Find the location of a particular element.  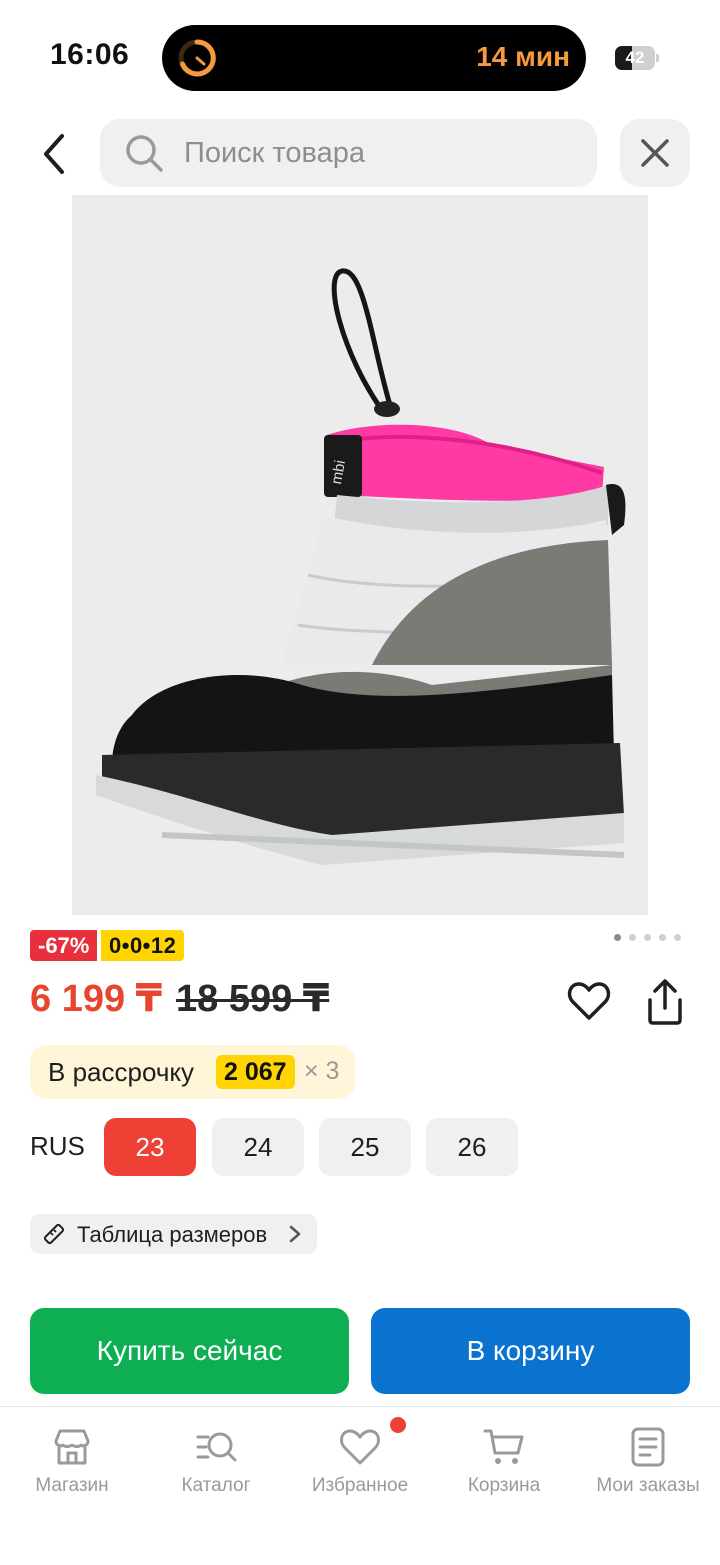

search-bar is located at coordinates (348, 153).